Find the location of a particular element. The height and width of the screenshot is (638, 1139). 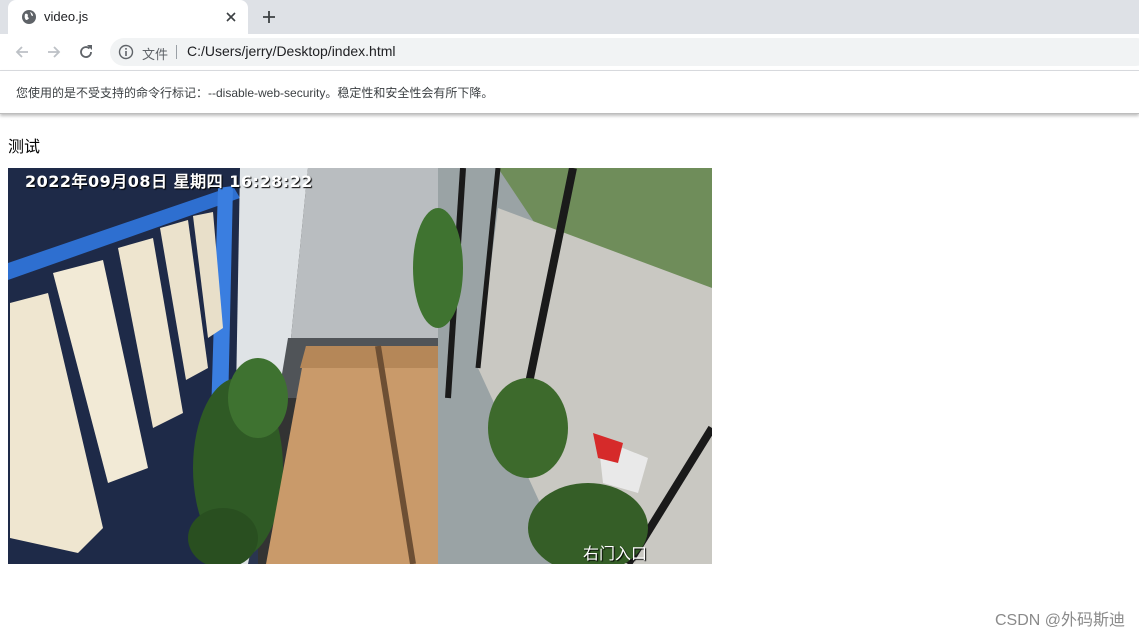

address-bar: 文件 C:/Users/jerry/Desktop/index.html is located at coordinates (624, 52).